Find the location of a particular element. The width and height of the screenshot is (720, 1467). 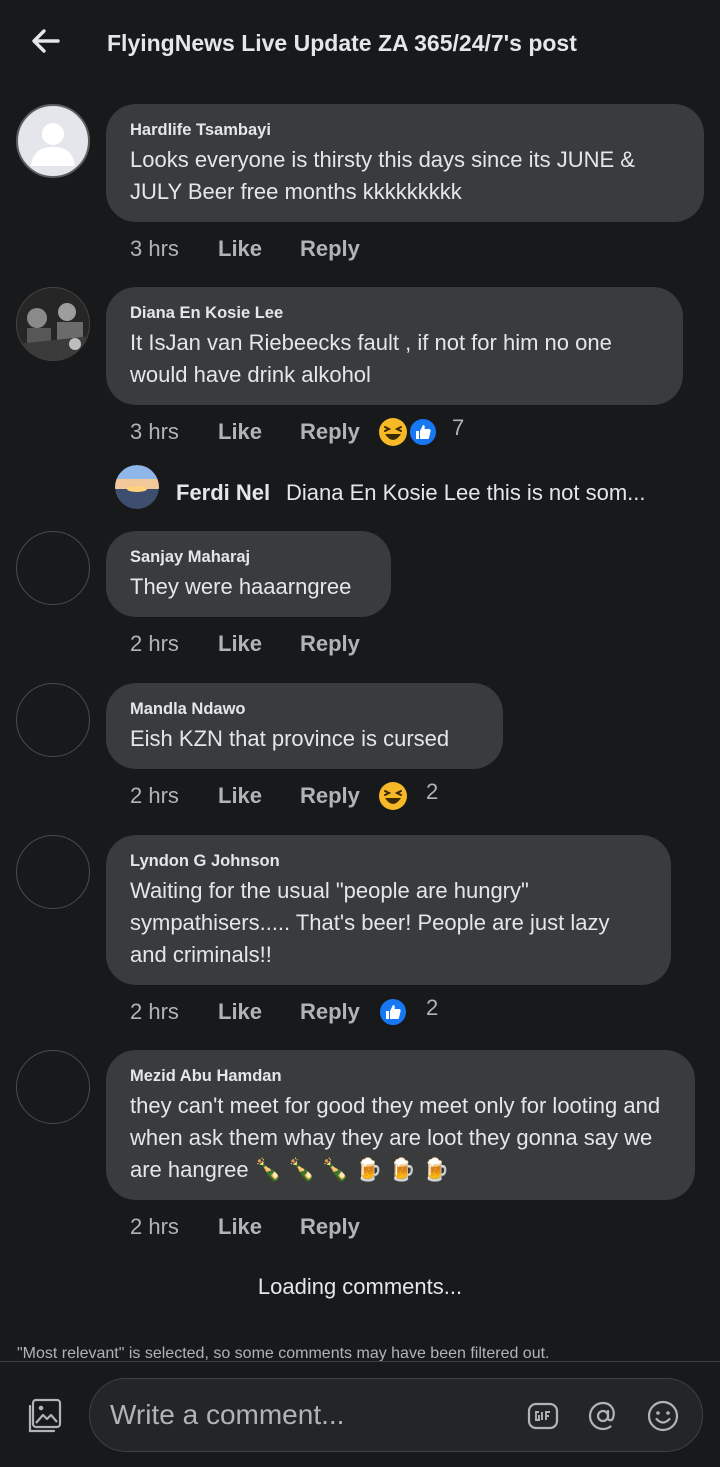

comment-actions: 3 hrs Like Reply 7 is located at coordinates (330, 432).